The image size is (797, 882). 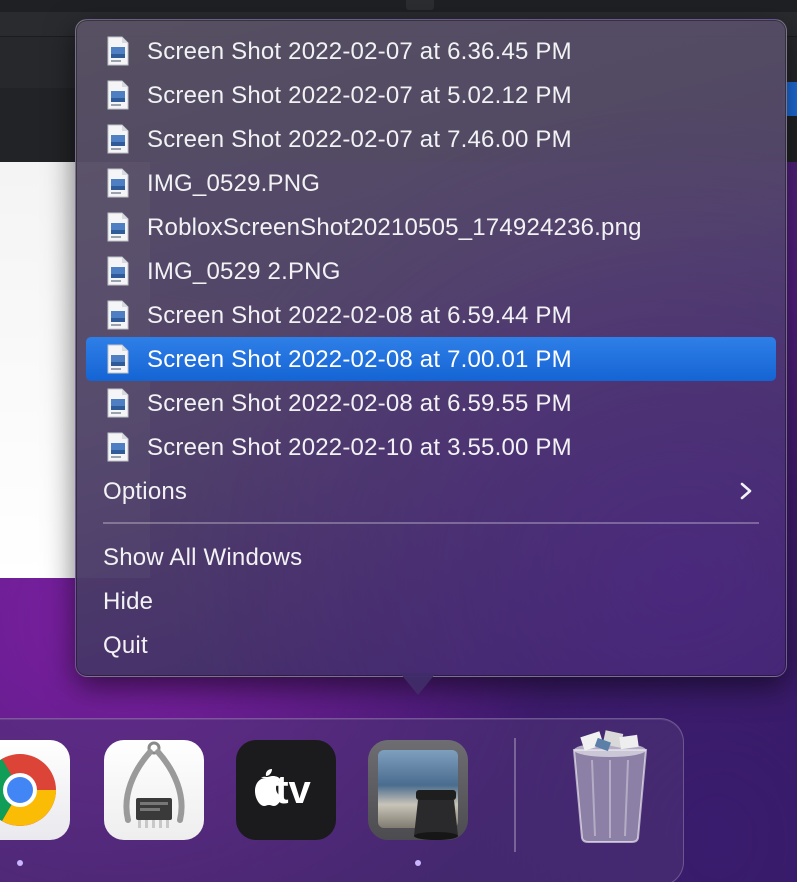 I want to click on recent-file-label: IMG_0529 2.PNG, so click(x=244, y=271).